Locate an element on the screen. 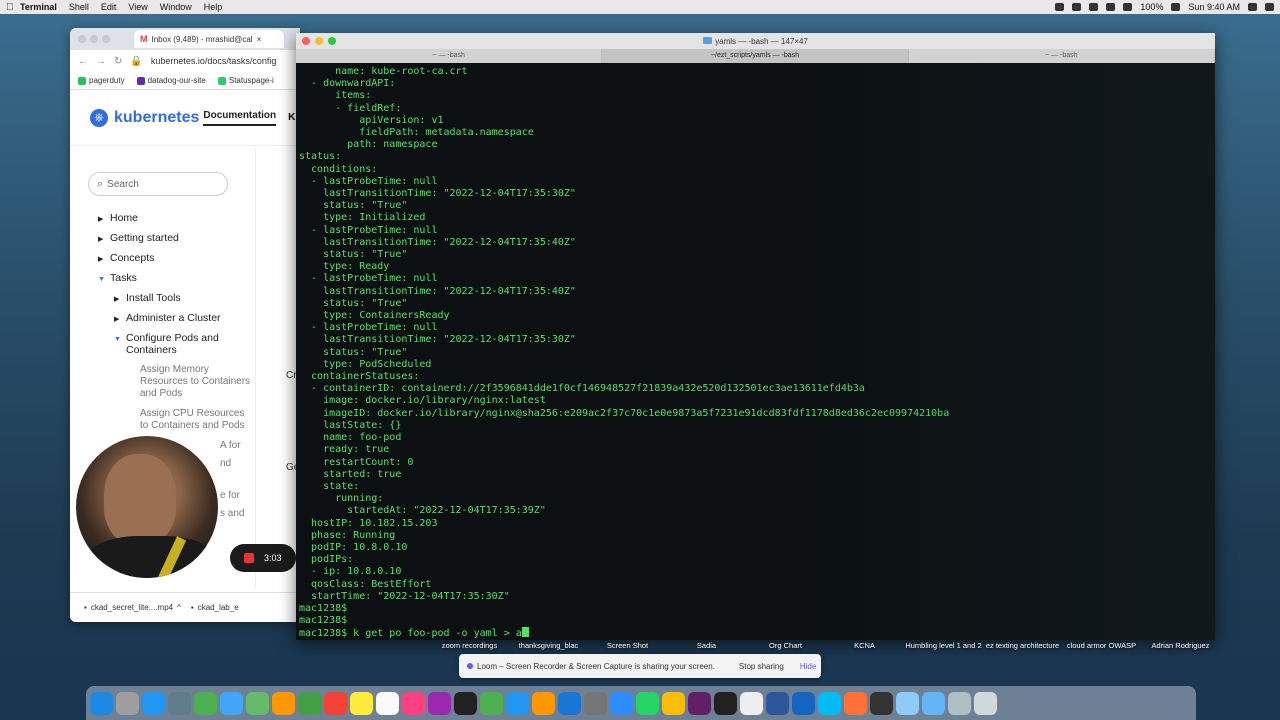  bookmark-datadog: datadog-our-site is located at coordinates (171, 80).